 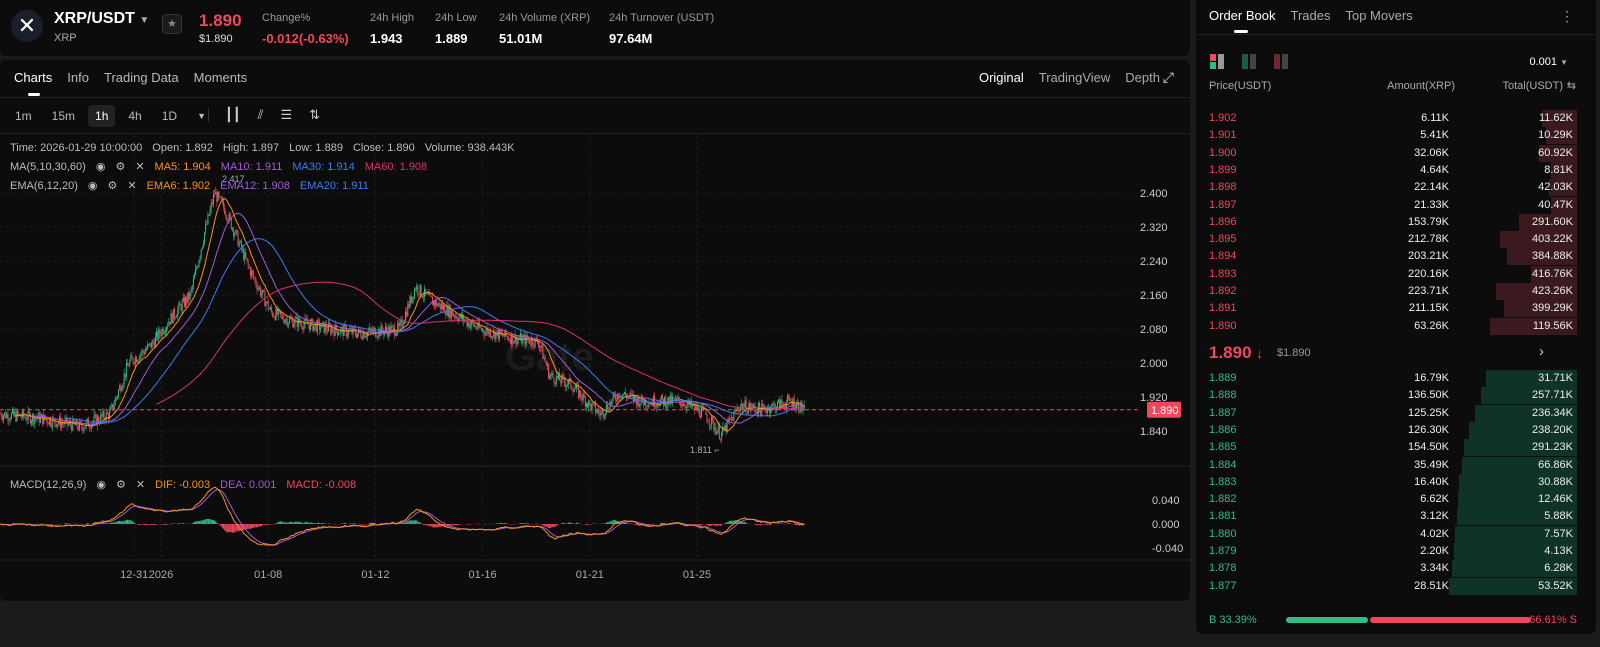 I want to click on indicator-value: MA10: 1.911, so click(x=251, y=167).